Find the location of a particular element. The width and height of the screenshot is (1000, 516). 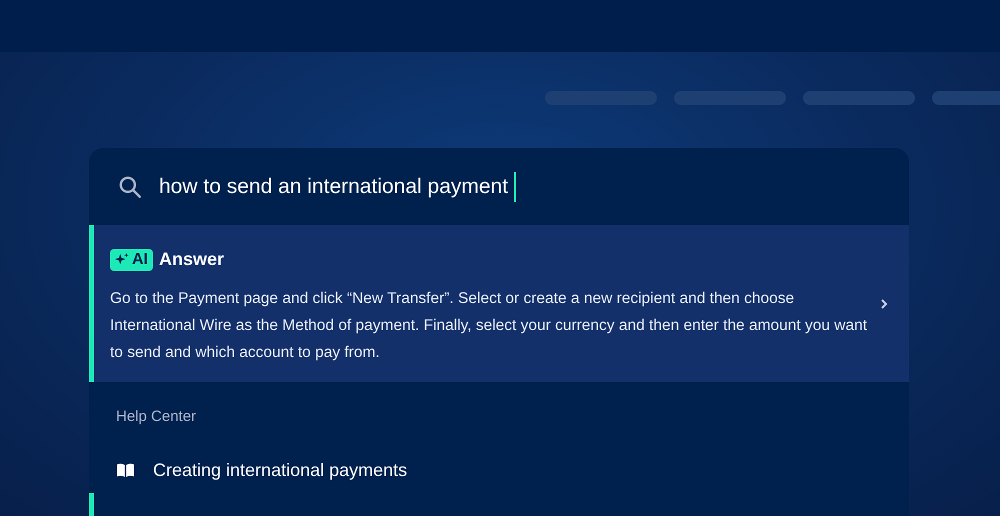

book-icon is located at coordinates (125, 470).